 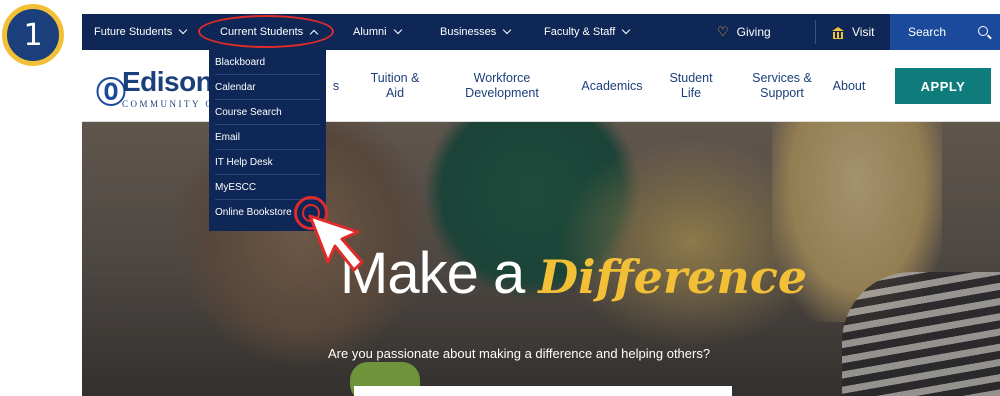 What do you see at coordinates (168, 88) in the screenshot?
I see `college-logo: 🄋 EdisonSt COMMUNITY C` at bounding box center [168, 88].